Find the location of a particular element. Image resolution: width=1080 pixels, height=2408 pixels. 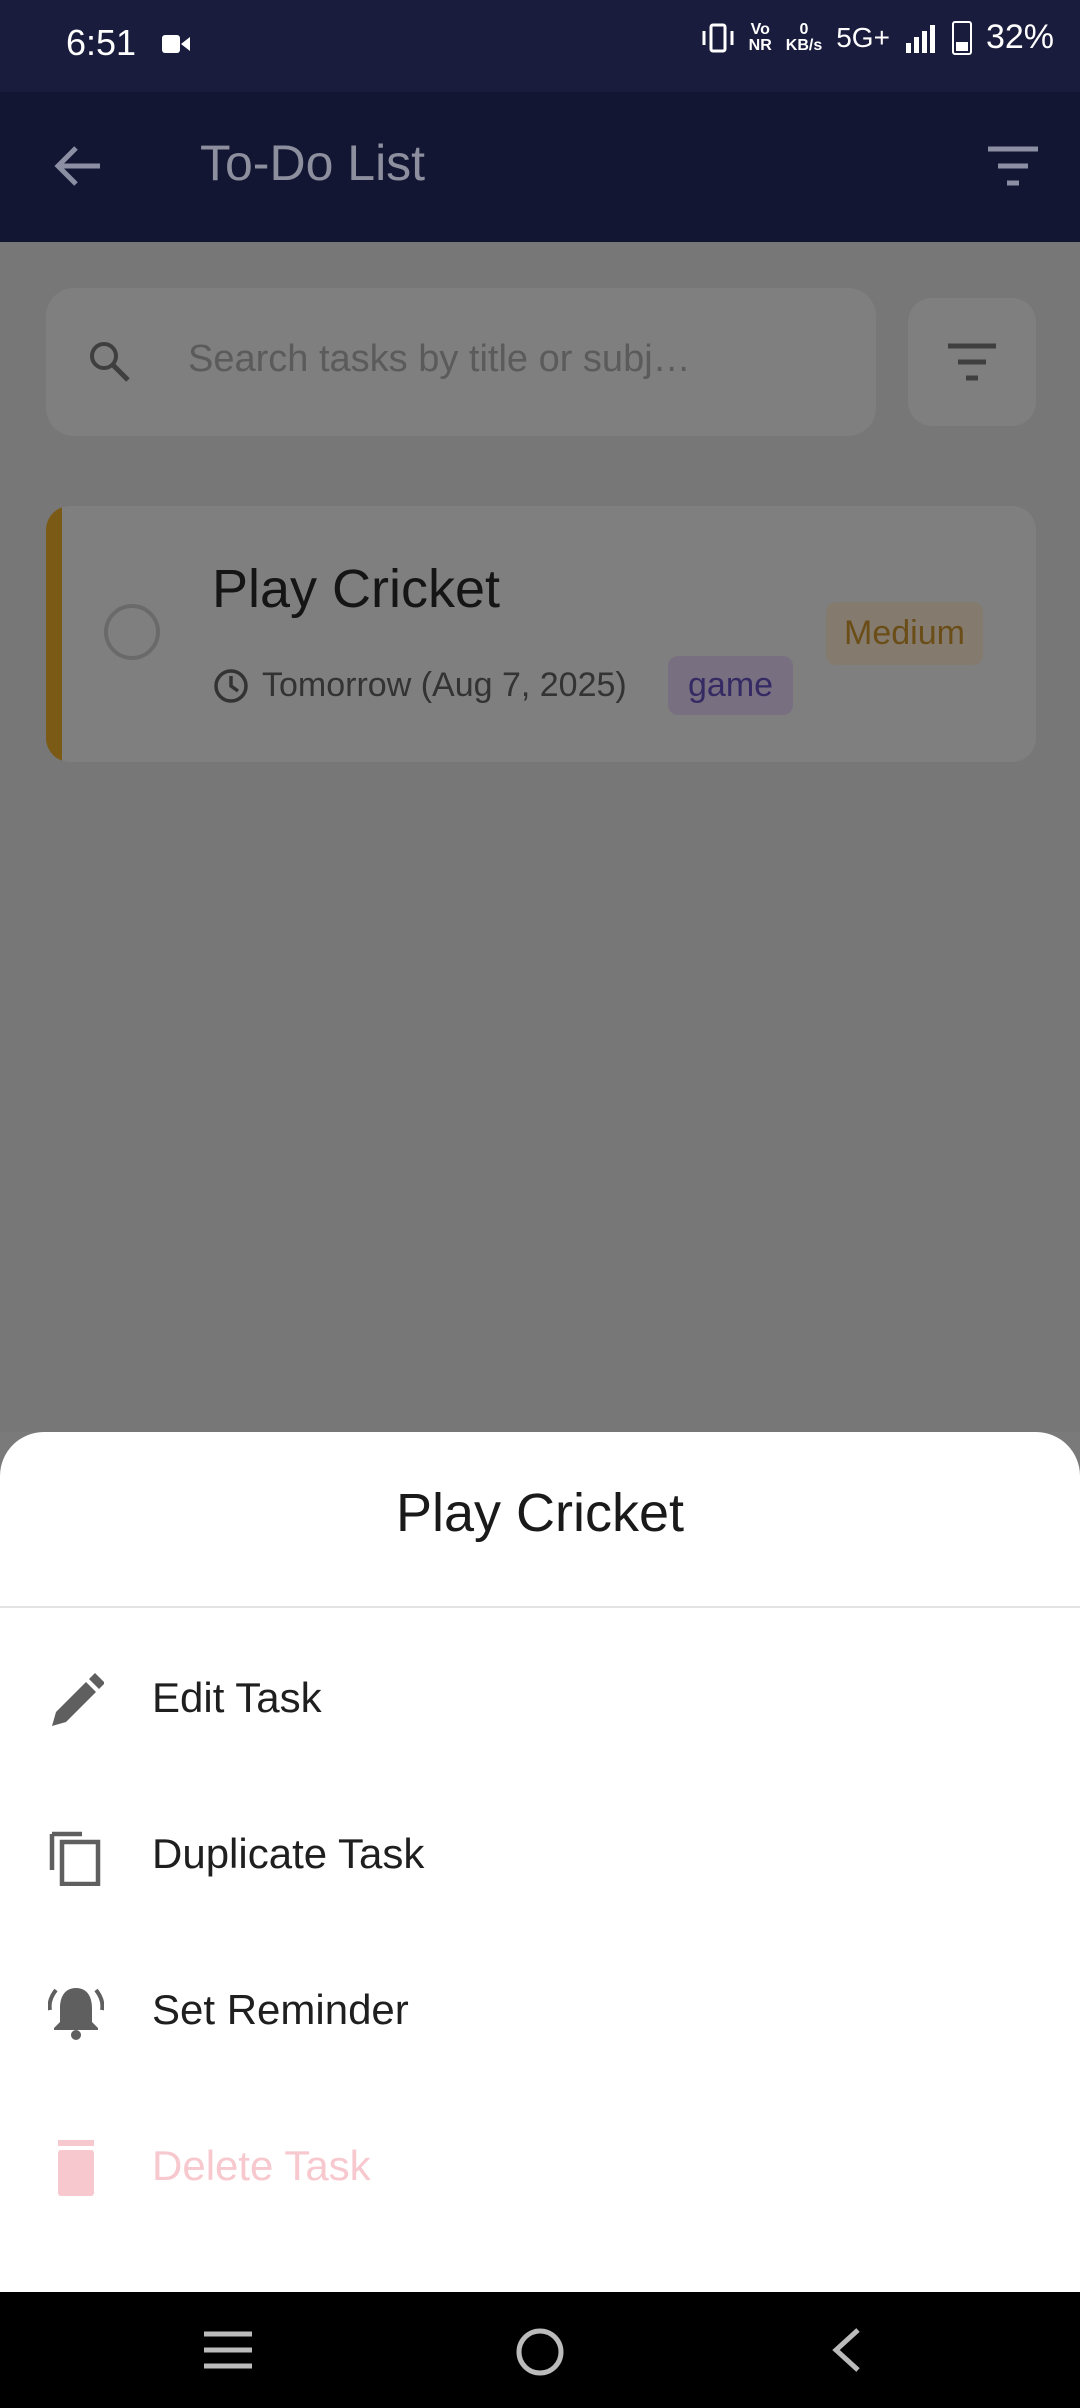

edit-task-button: Edit Task is located at coordinates (540, 1700).